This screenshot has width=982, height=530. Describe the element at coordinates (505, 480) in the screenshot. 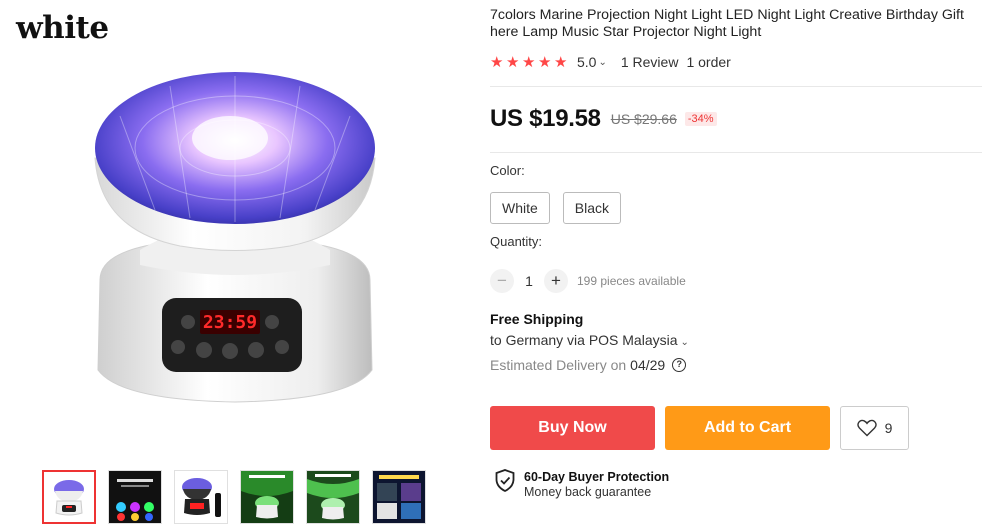

I see `shield-check-icon` at that location.